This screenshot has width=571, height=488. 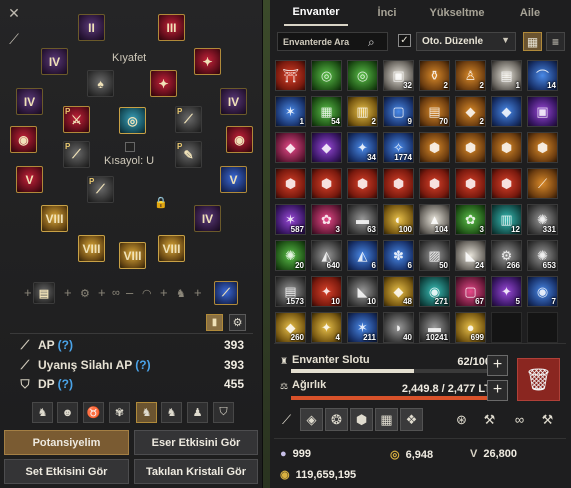 I want to click on inventory-item: ⚱ 2, so click(x=434, y=75).